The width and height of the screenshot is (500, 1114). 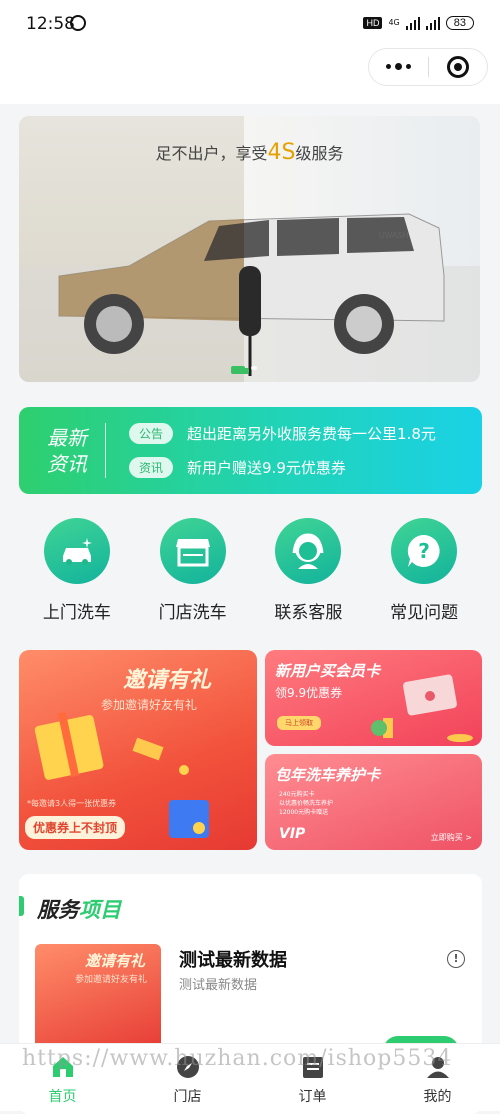 I want to click on service-desc: 测试最新数据, so click(x=218, y=985).